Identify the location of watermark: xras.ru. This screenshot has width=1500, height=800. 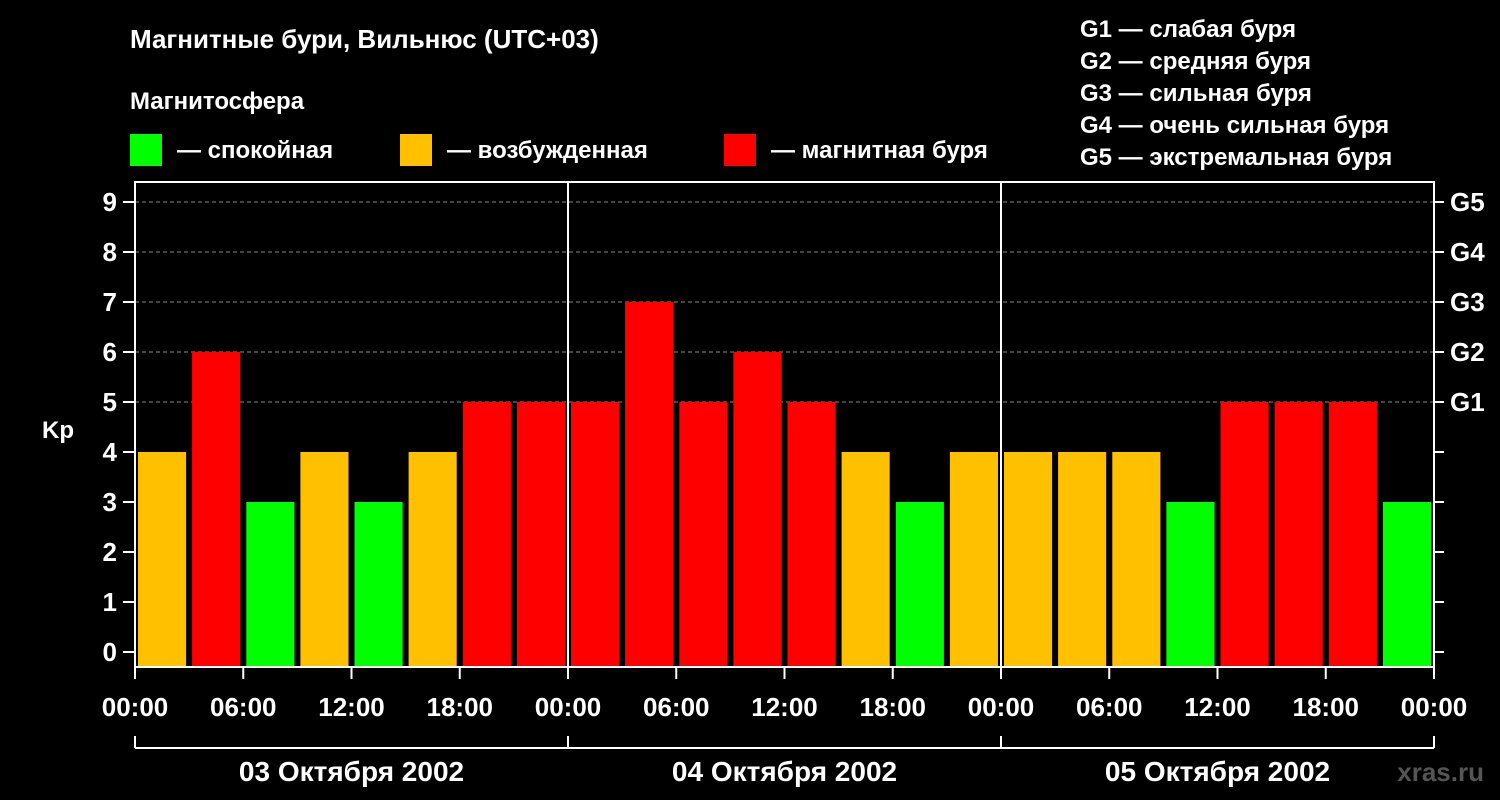
(1440, 772).